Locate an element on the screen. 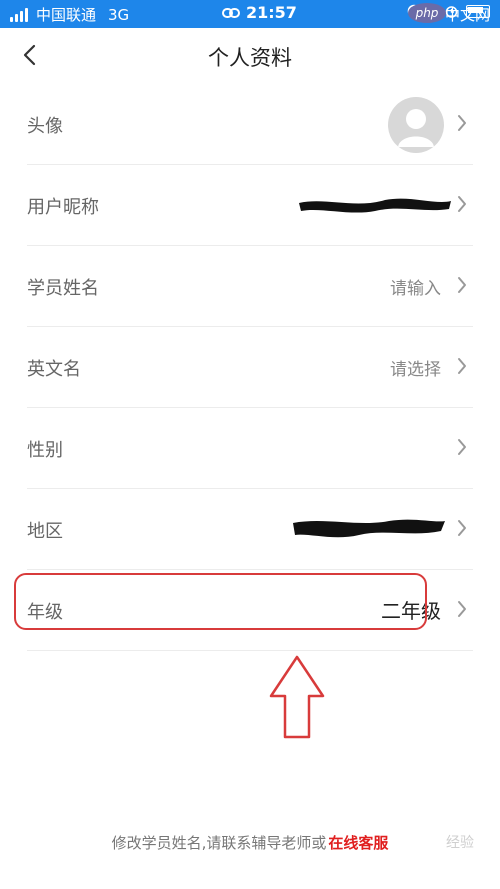 The height and width of the screenshot is (889, 500). status-bar: 中国联通 3G 21:57 php 中文网 is located at coordinates (250, 14).